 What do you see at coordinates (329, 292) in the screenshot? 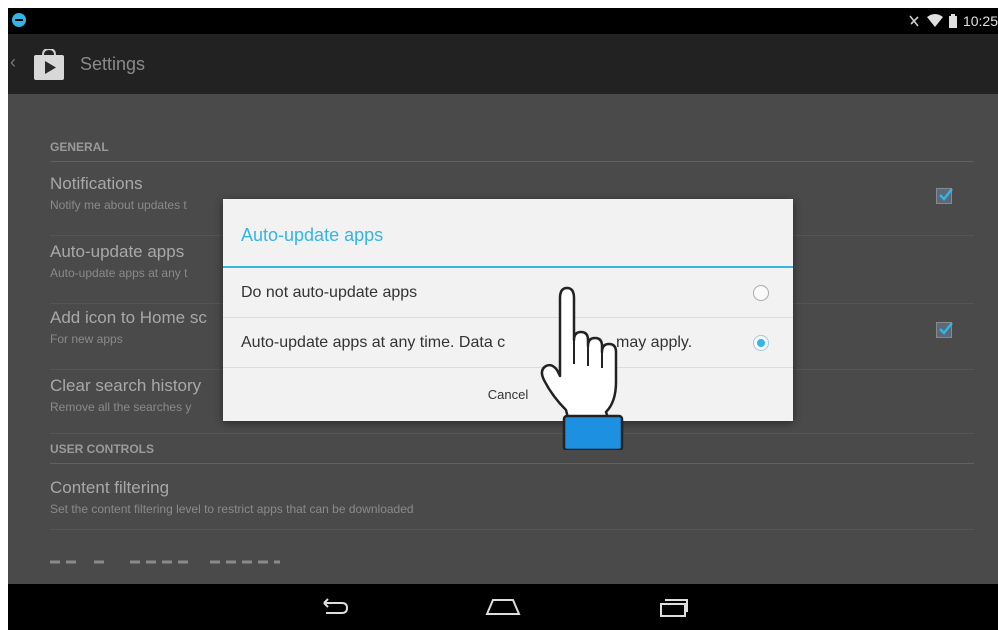
I see `option-label: Do not auto-update apps` at bounding box center [329, 292].